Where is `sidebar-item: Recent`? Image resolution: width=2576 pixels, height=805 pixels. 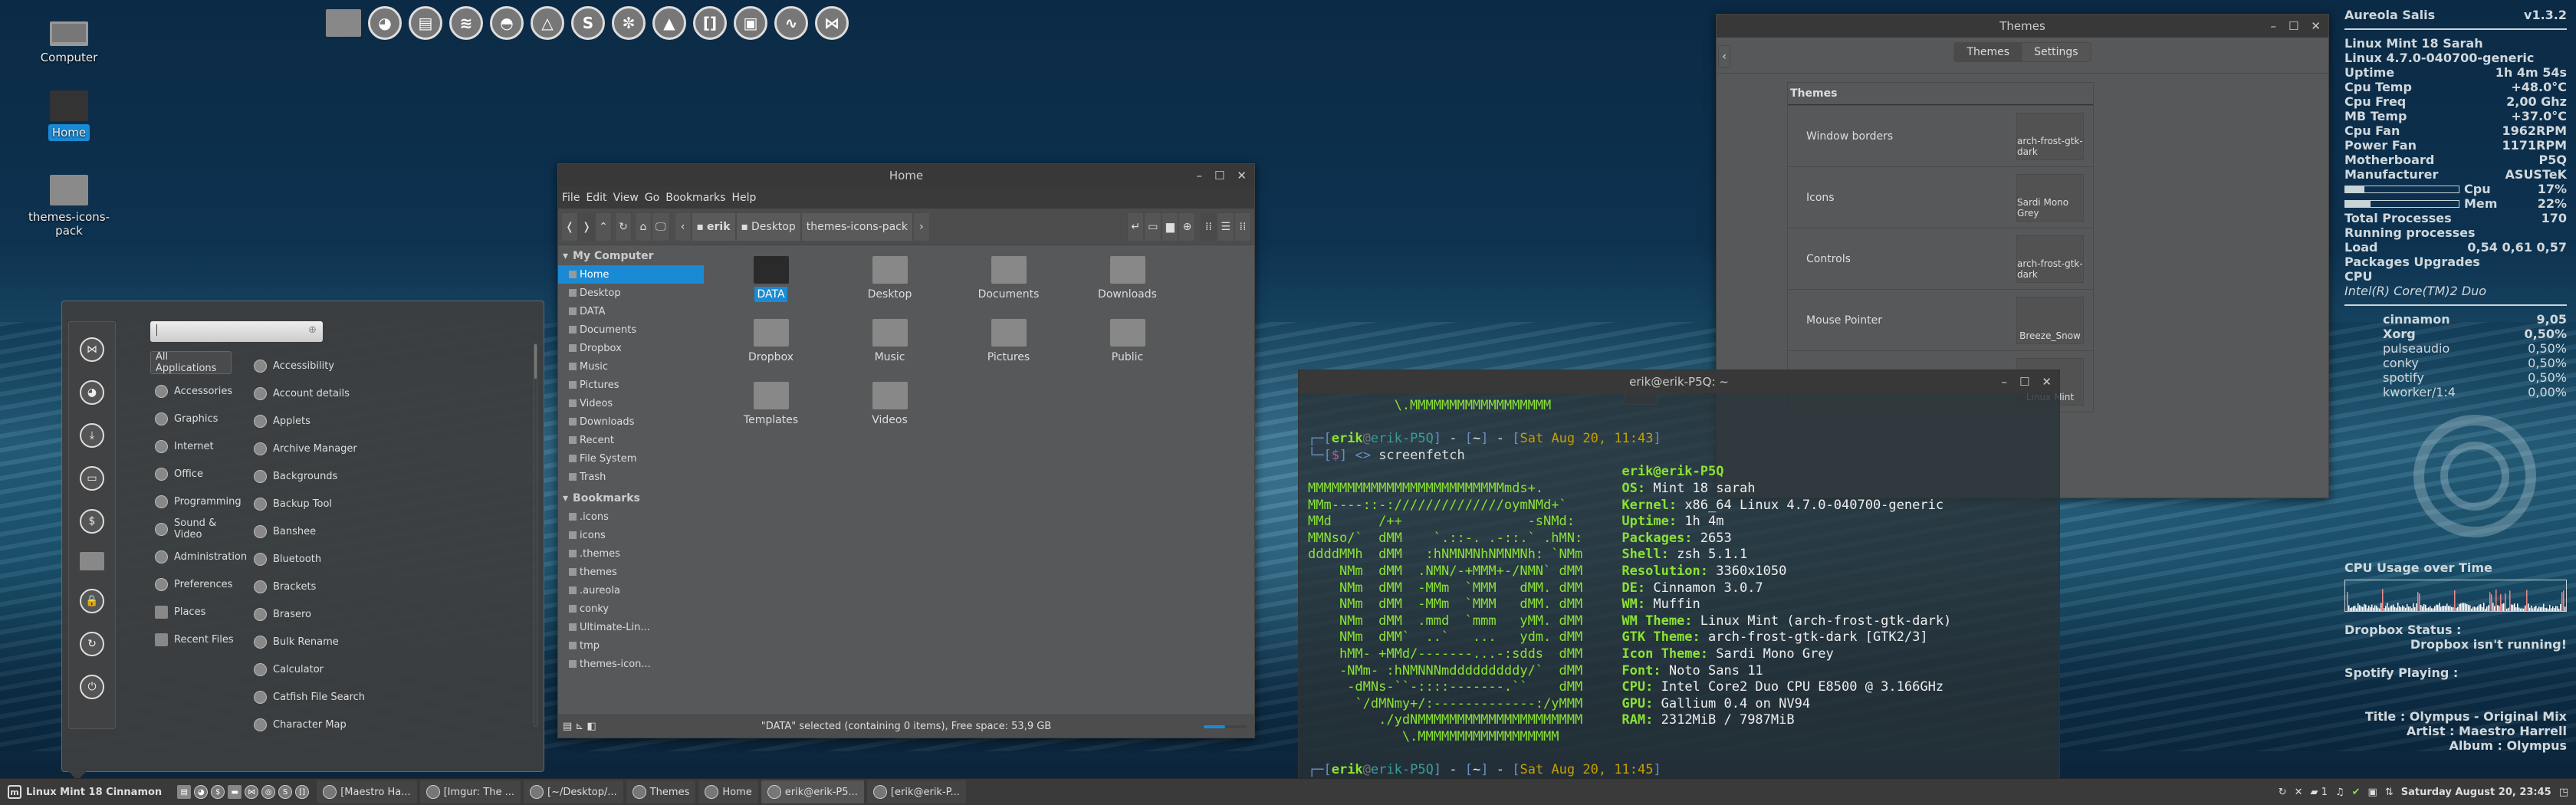 sidebar-item: Recent is located at coordinates (631, 440).